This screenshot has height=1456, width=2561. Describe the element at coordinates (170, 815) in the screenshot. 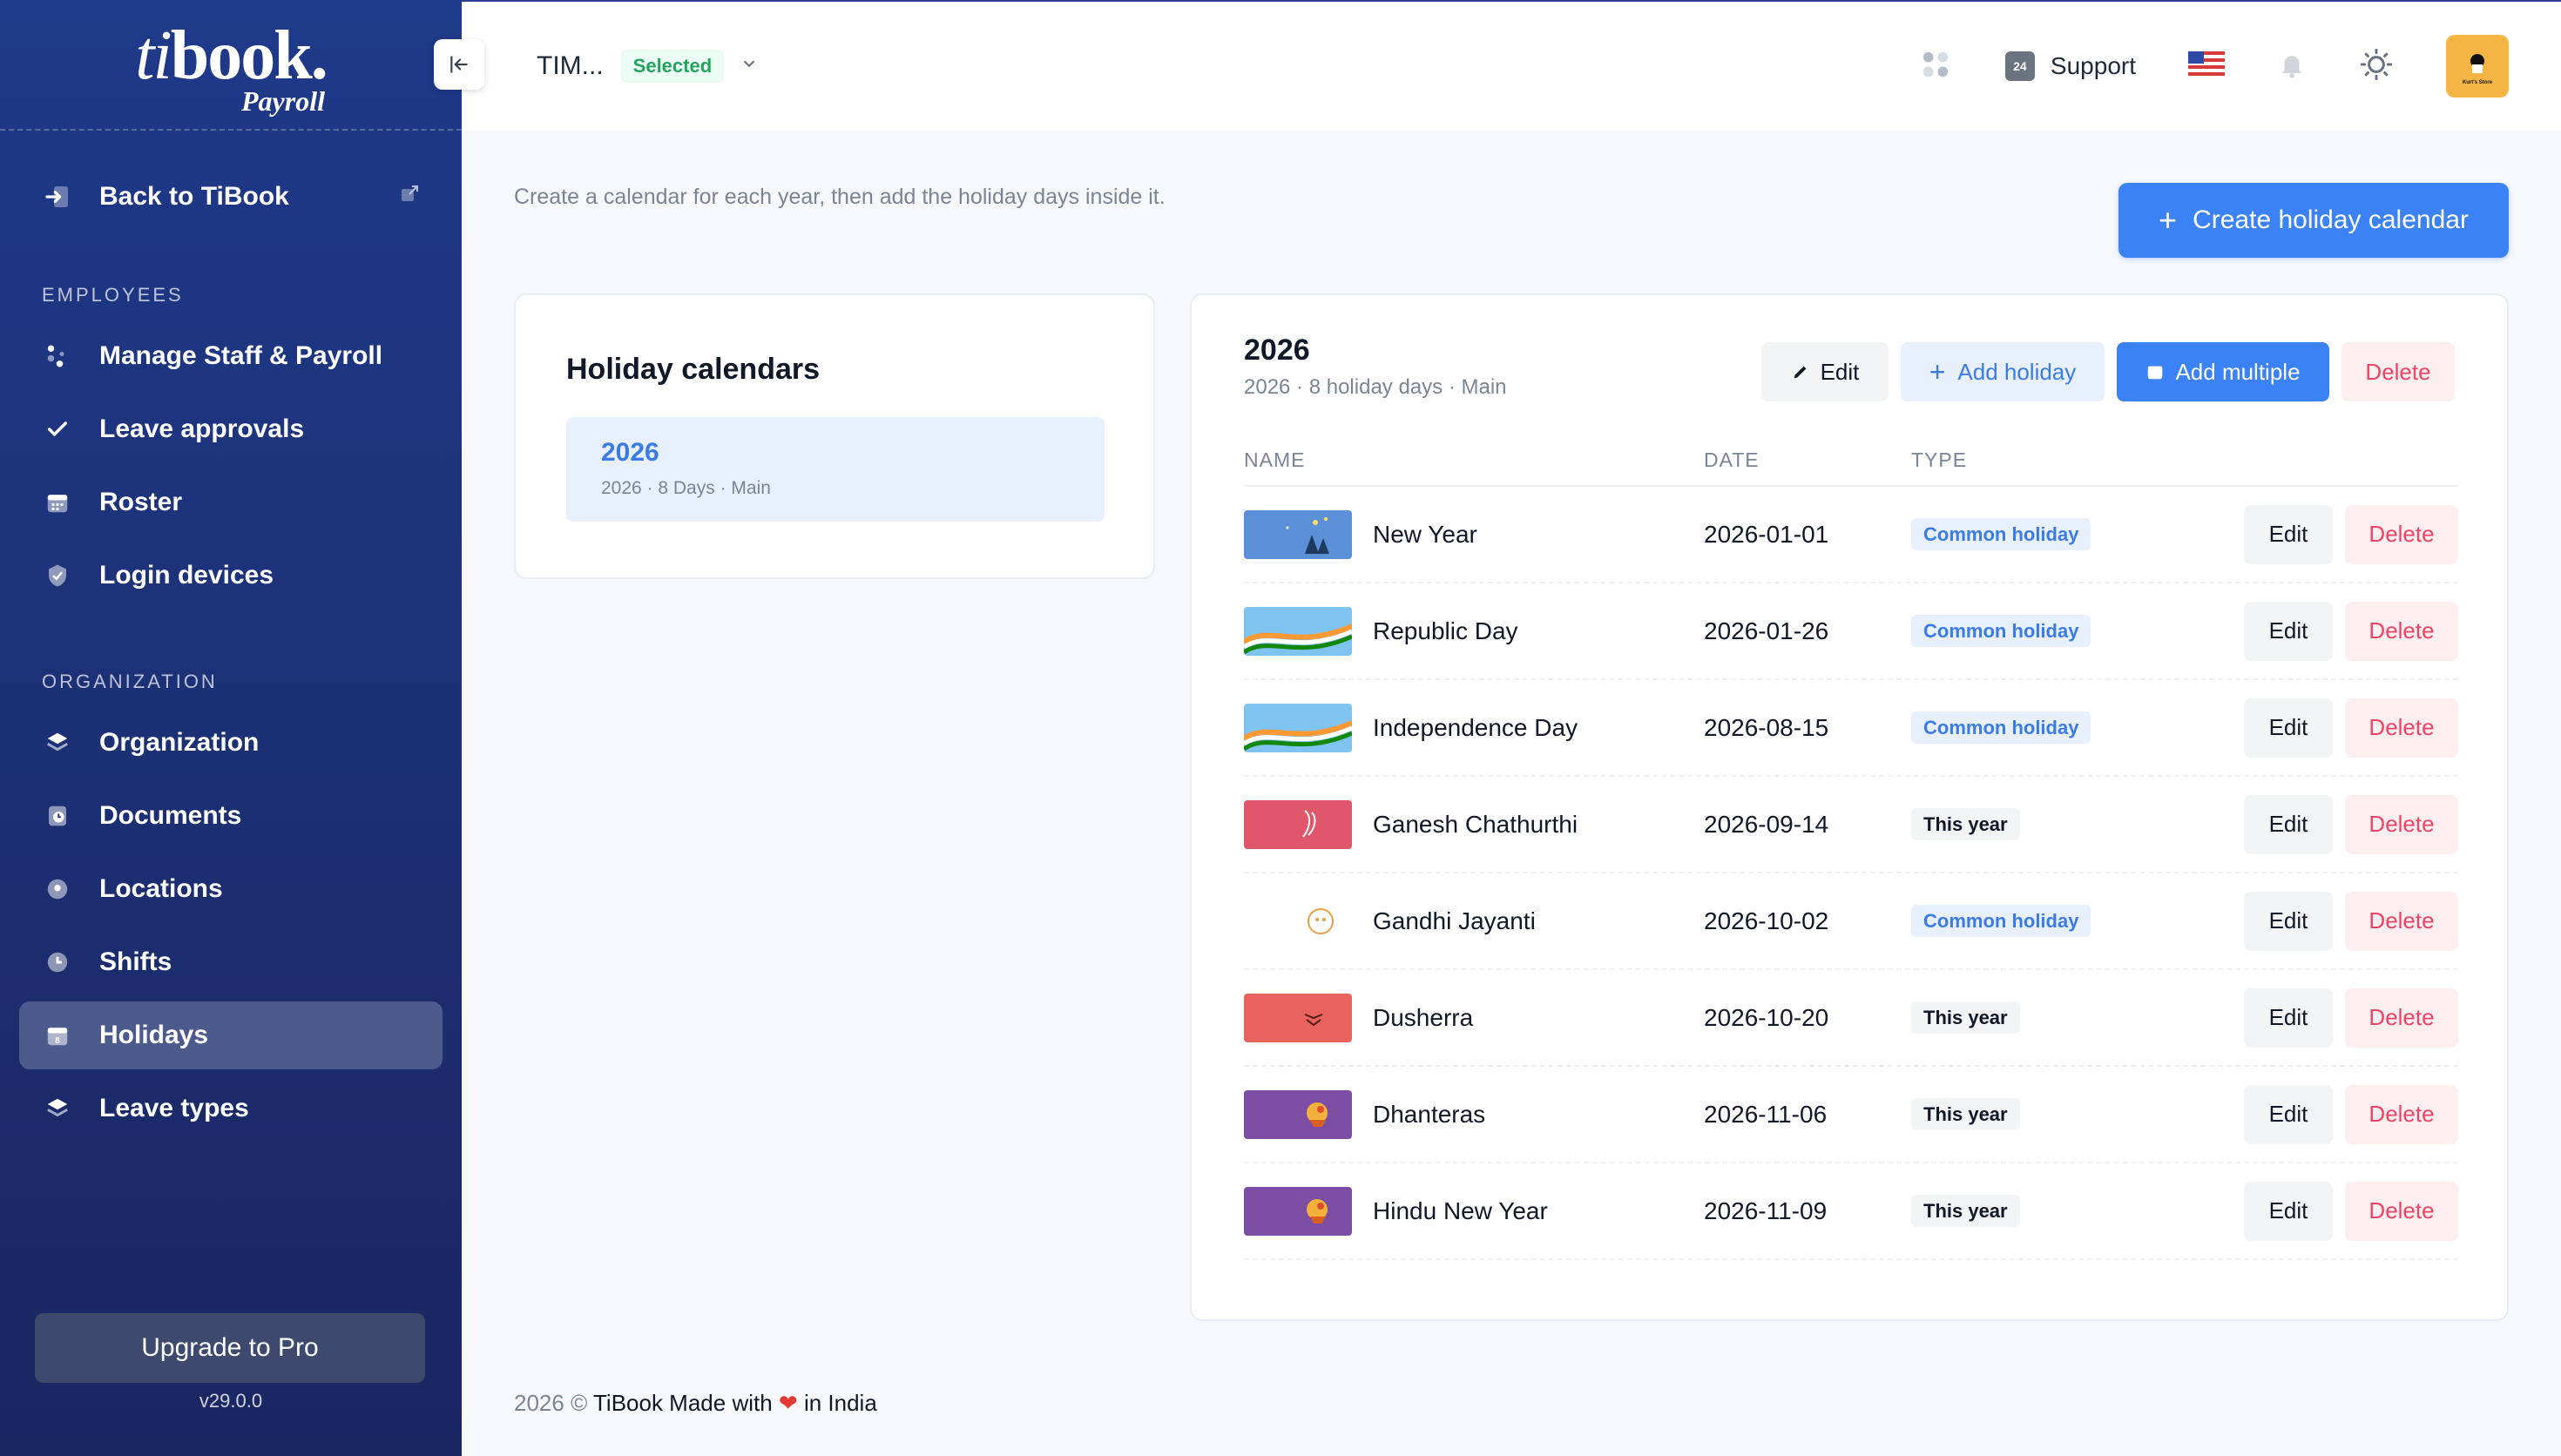

I see `sidebar-item-label: Documents` at that location.